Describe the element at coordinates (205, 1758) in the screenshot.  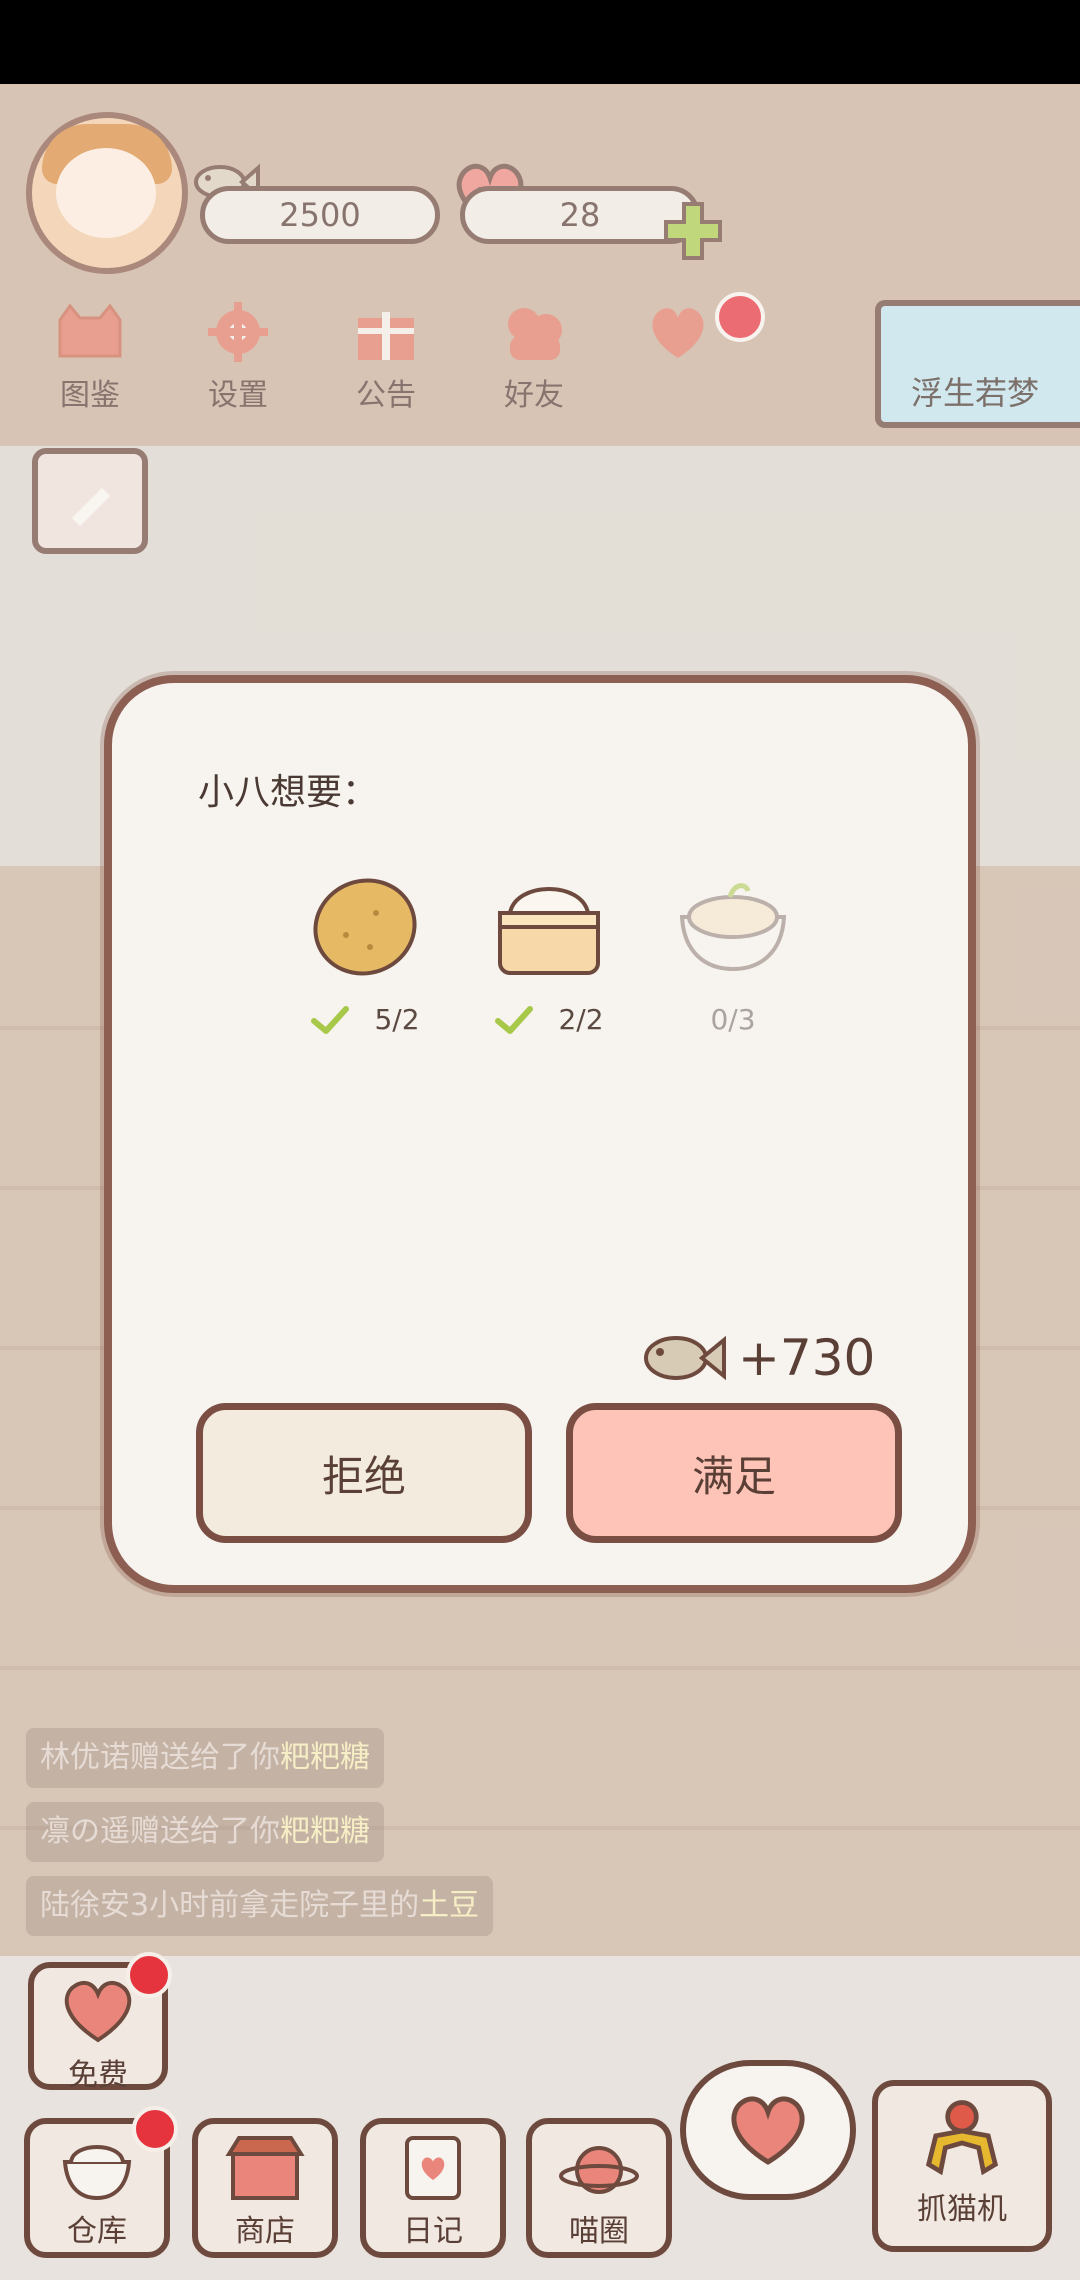
I see `chat-line: 林优诺赠送给了你粑粑糖` at that location.